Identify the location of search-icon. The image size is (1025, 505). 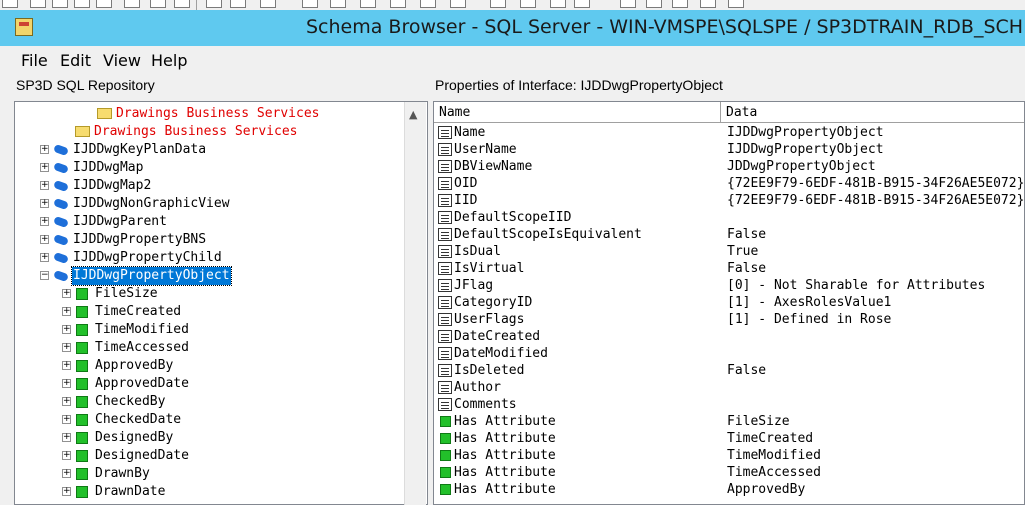
(628, 4).